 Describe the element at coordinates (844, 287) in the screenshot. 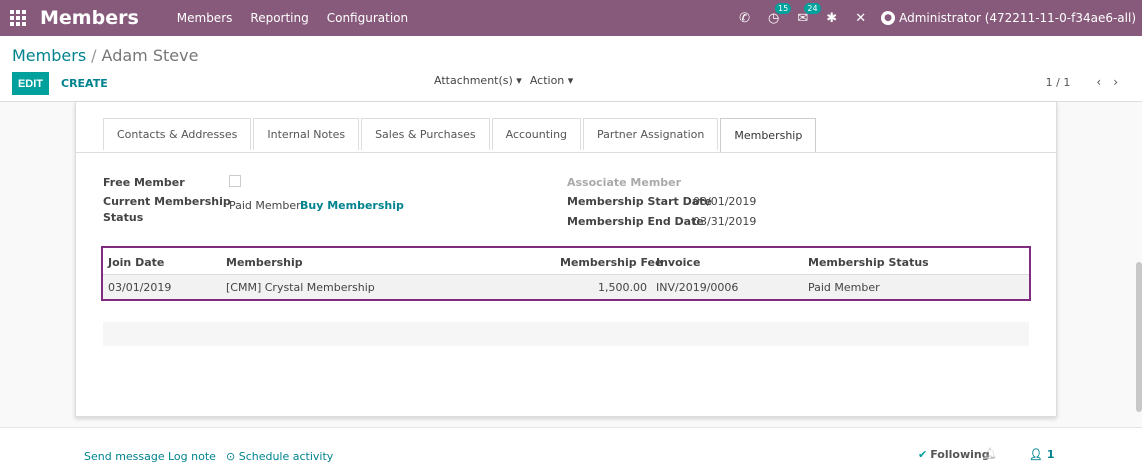

I see `cell-membership-status: Paid Member` at that location.